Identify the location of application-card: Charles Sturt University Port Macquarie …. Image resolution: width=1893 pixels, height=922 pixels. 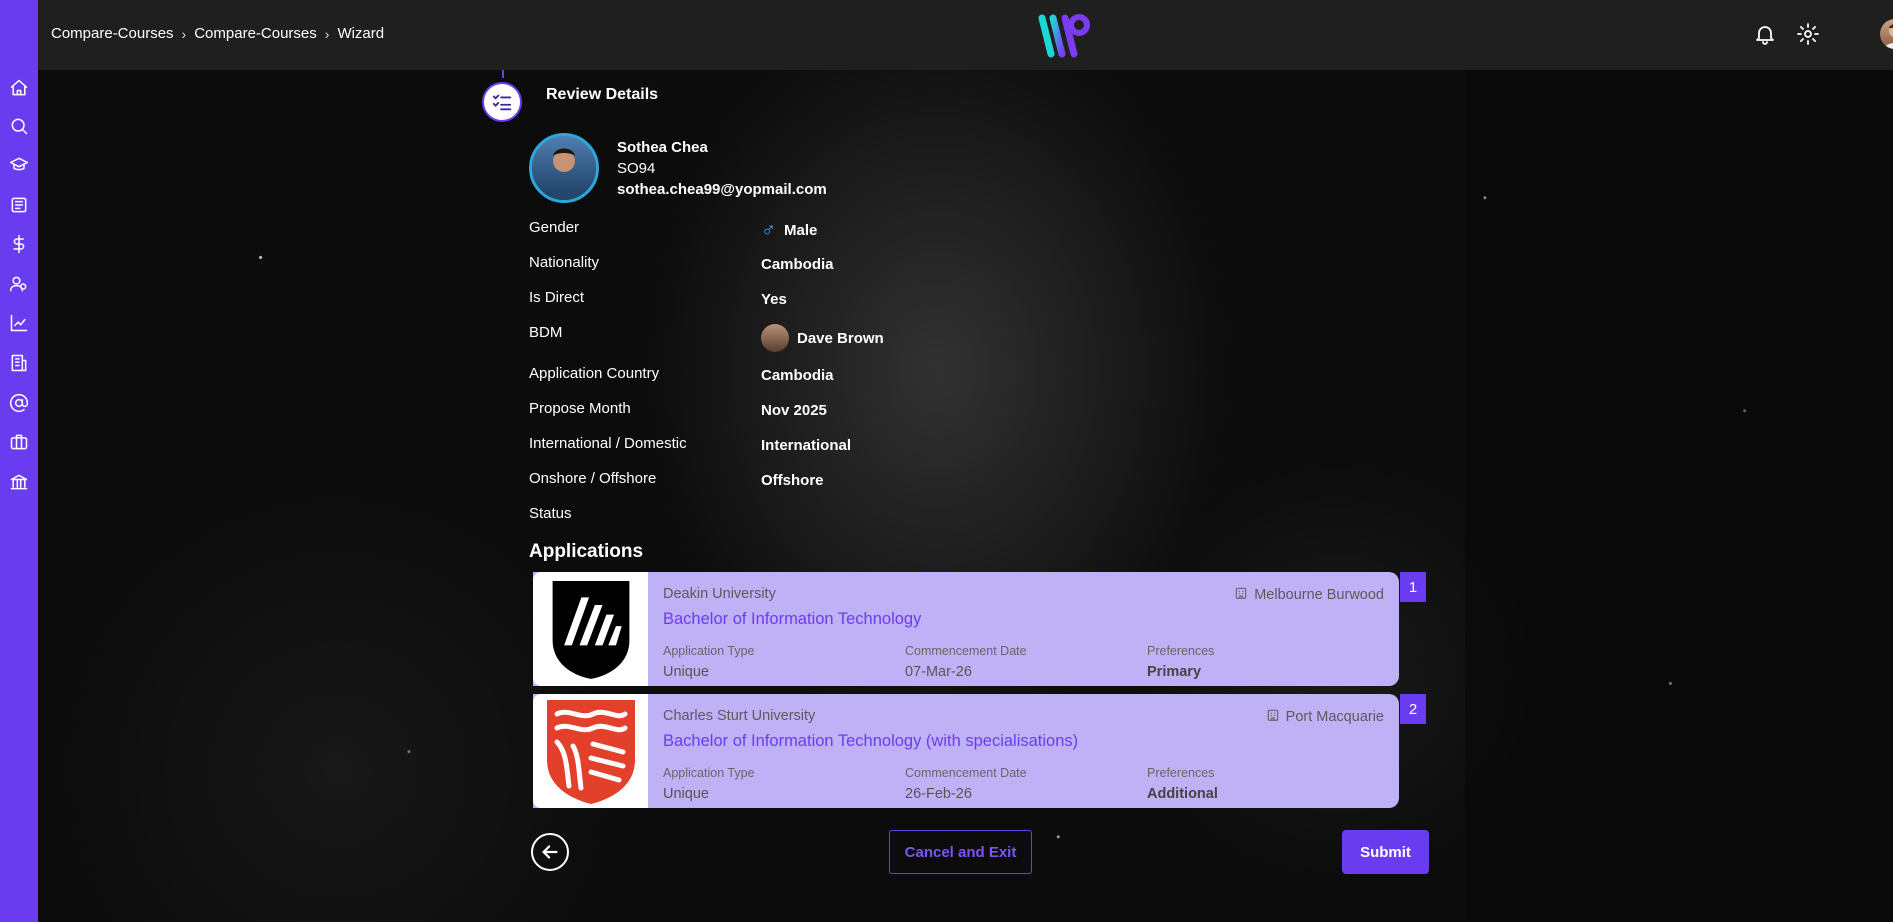
(966, 751).